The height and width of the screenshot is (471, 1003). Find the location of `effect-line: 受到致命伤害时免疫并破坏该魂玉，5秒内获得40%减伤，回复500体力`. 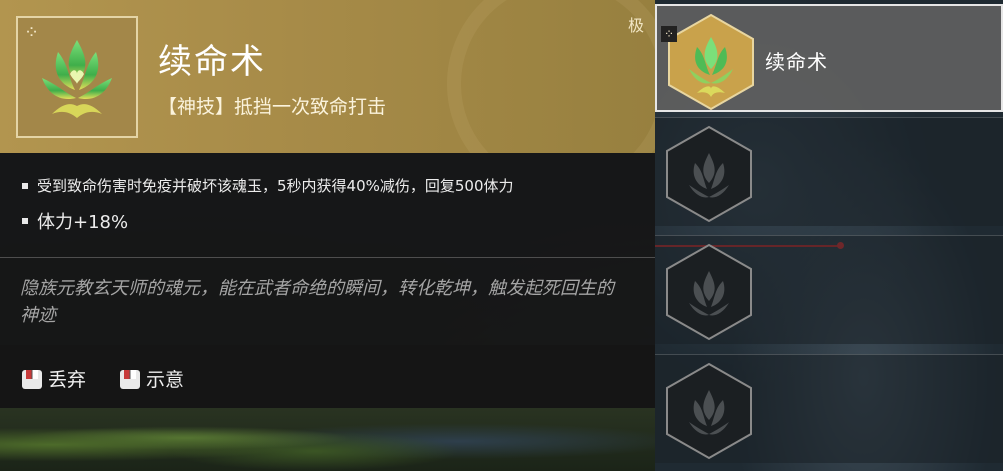

effect-line: 受到致命伤害时免疫并破坏该魂玉，5秒内获得40%减伤，回复500体力 is located at coordinates (268, 185).